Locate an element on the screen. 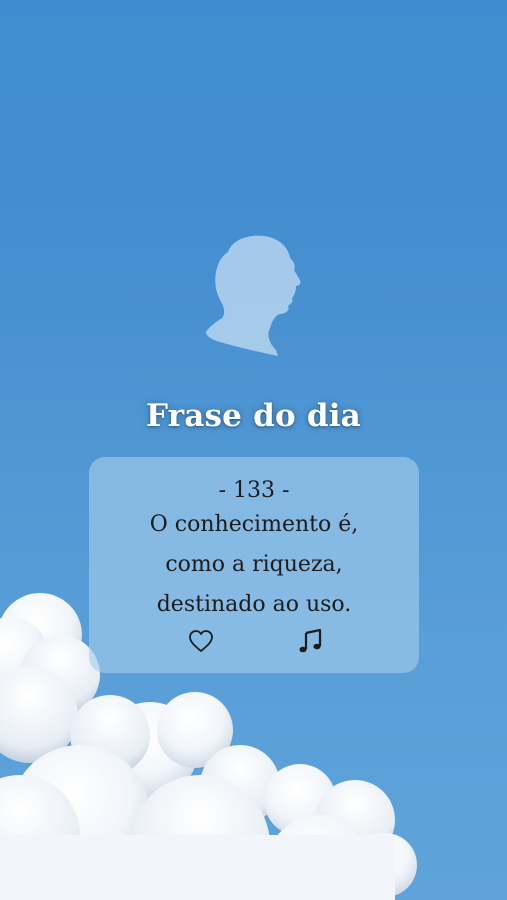 The height and width of the screenshot is (900, 507). quote-text-line-2: como a riqueza, is located at coordinates (254, 564).